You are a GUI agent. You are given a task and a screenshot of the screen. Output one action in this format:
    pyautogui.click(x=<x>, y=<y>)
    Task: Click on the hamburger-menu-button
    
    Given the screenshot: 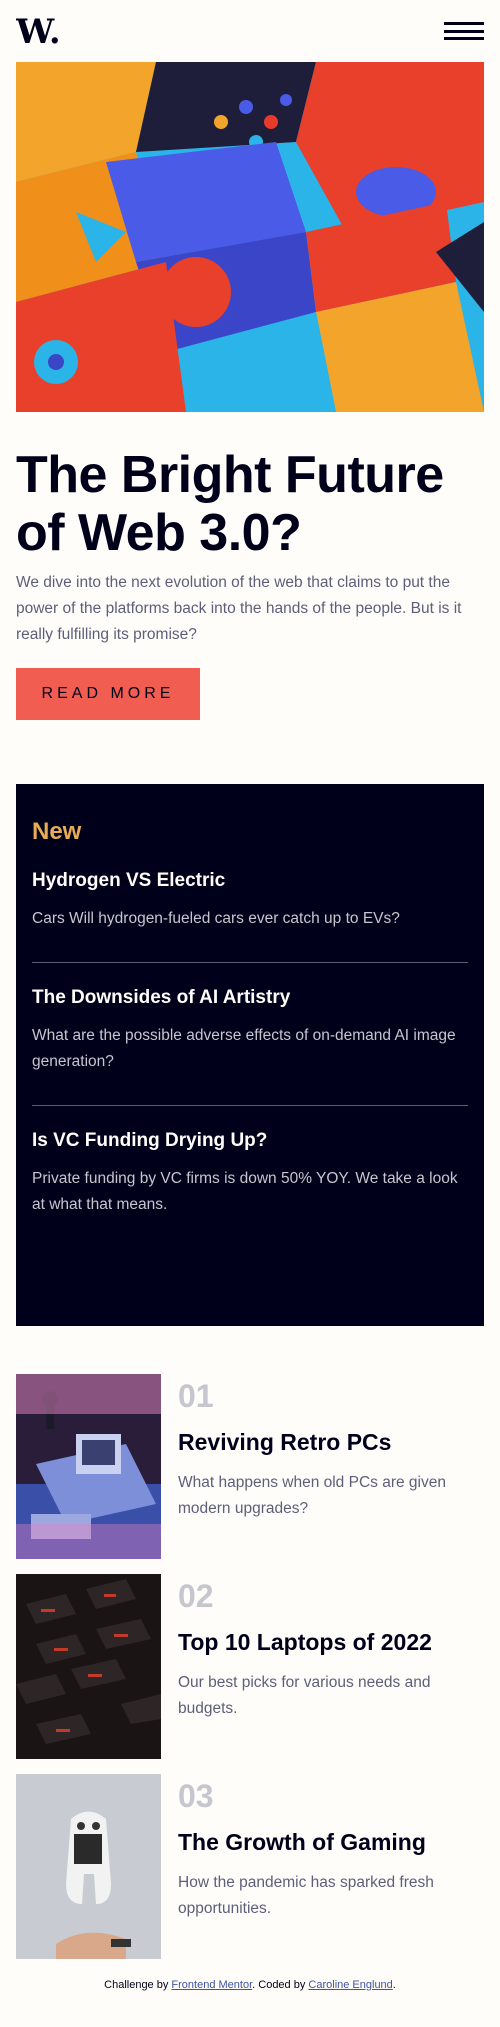 What is the action you would take?
    pyautogui.click(x=464, y=31)
    